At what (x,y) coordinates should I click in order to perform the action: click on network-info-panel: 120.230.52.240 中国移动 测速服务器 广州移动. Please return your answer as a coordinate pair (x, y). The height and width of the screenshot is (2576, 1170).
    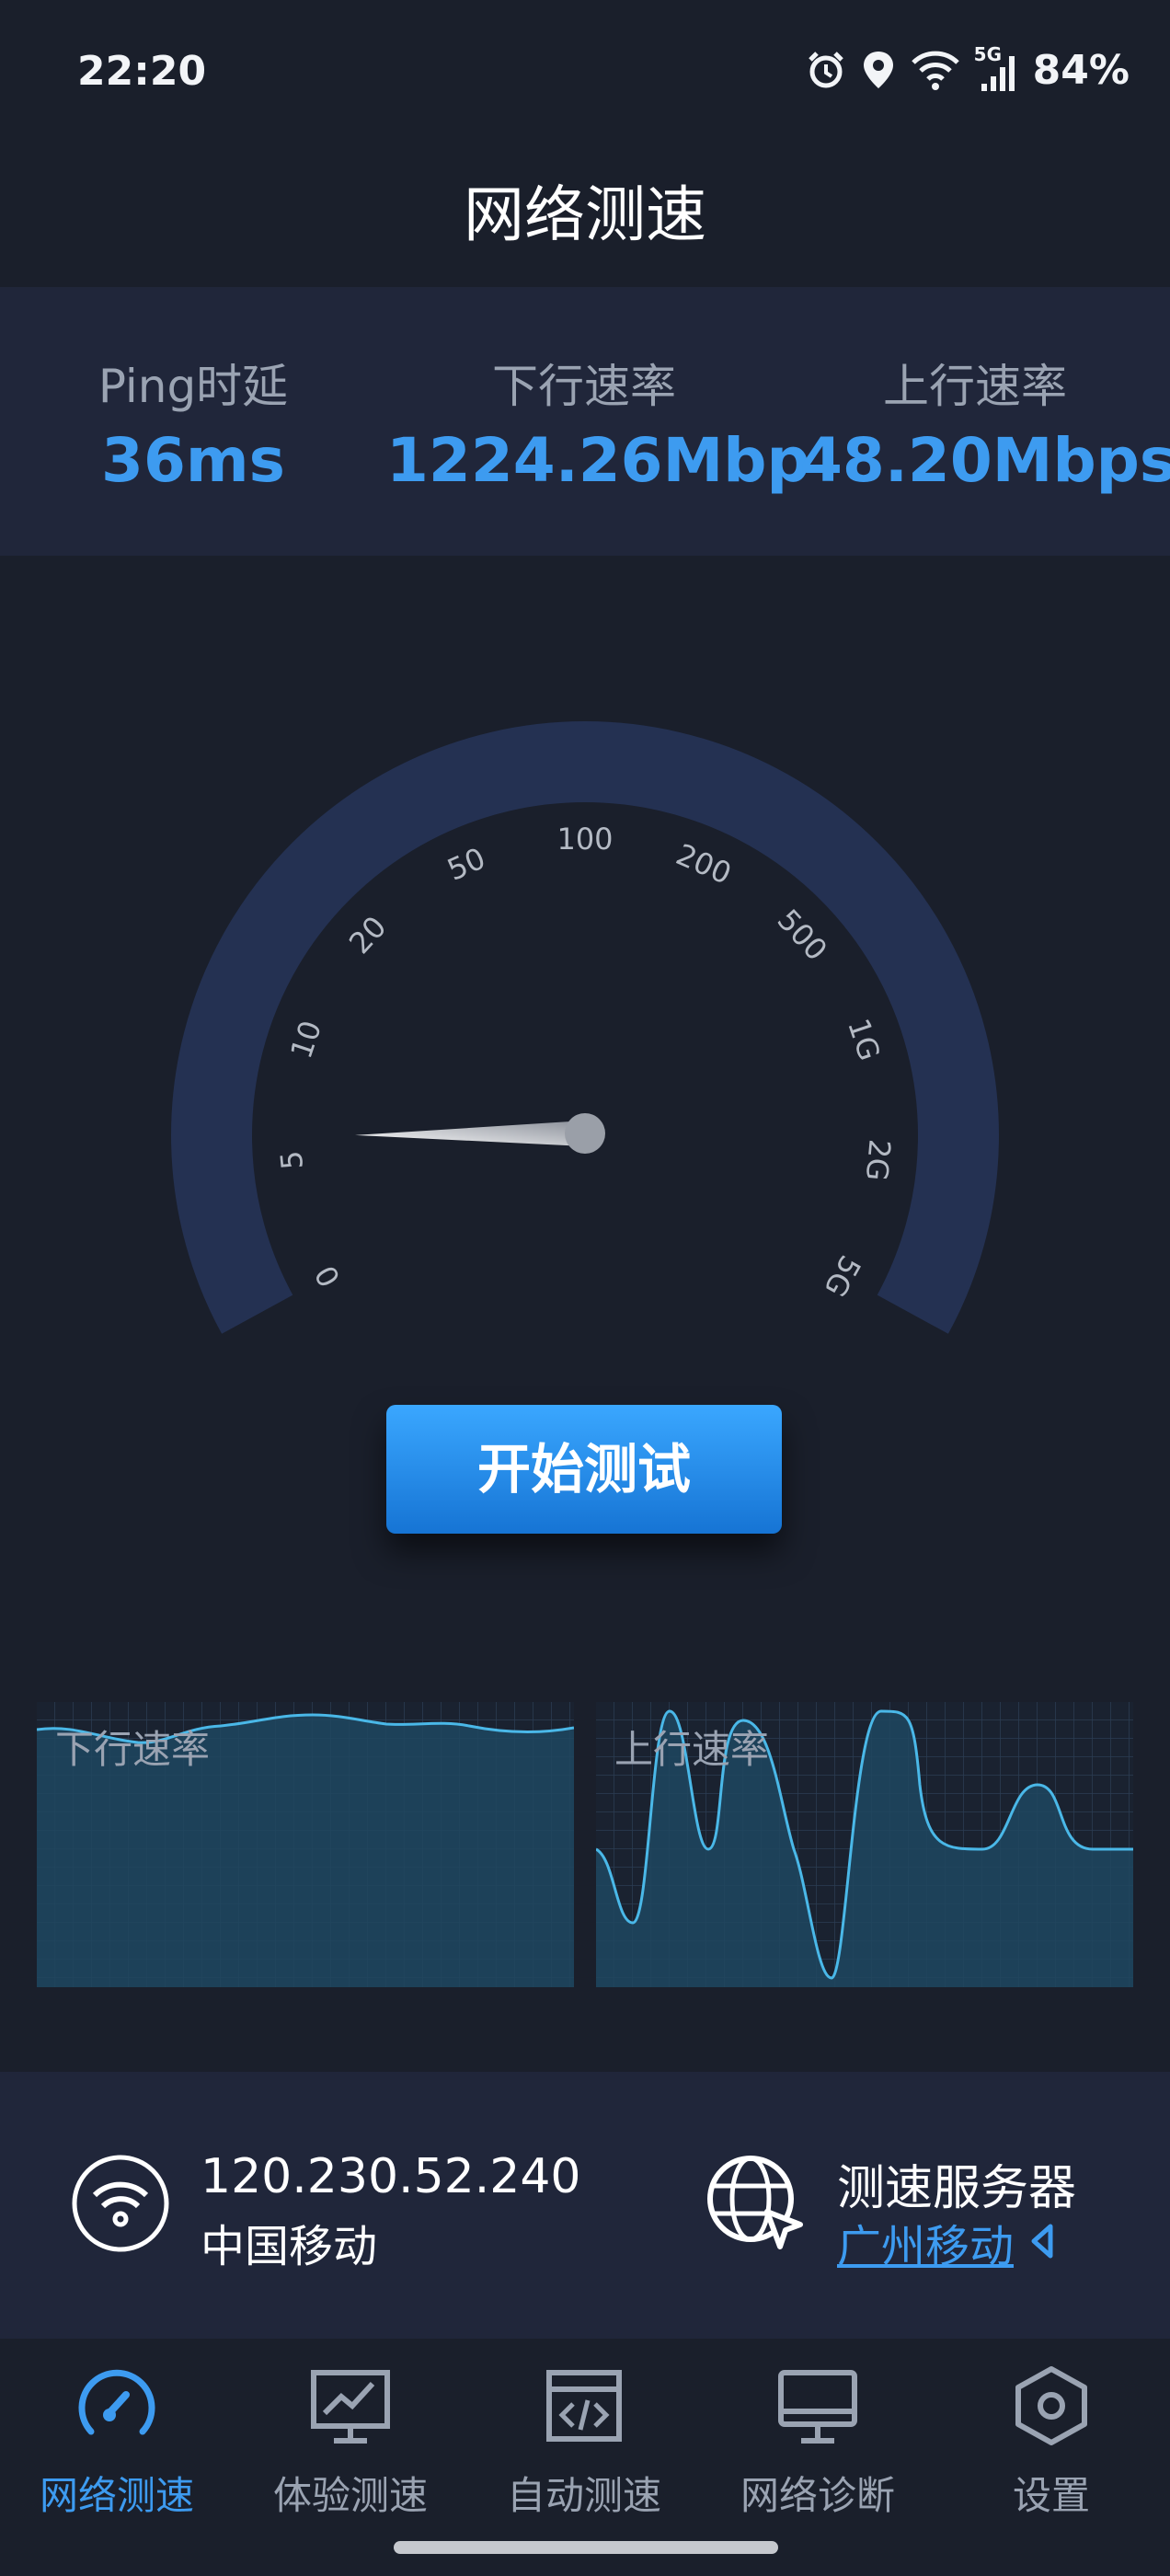
    Looking at the image, I should click on (585, 2205).